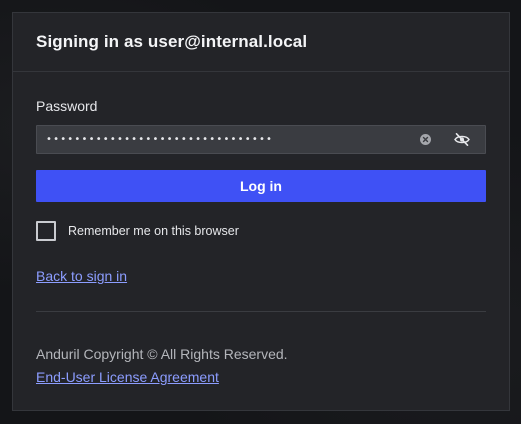 The height and width of the screenshot is (424, 521). What do you see at coordinates (462, 140) in the screenshot?
I see `eye-off-icon` at bounding box center [462, 140].